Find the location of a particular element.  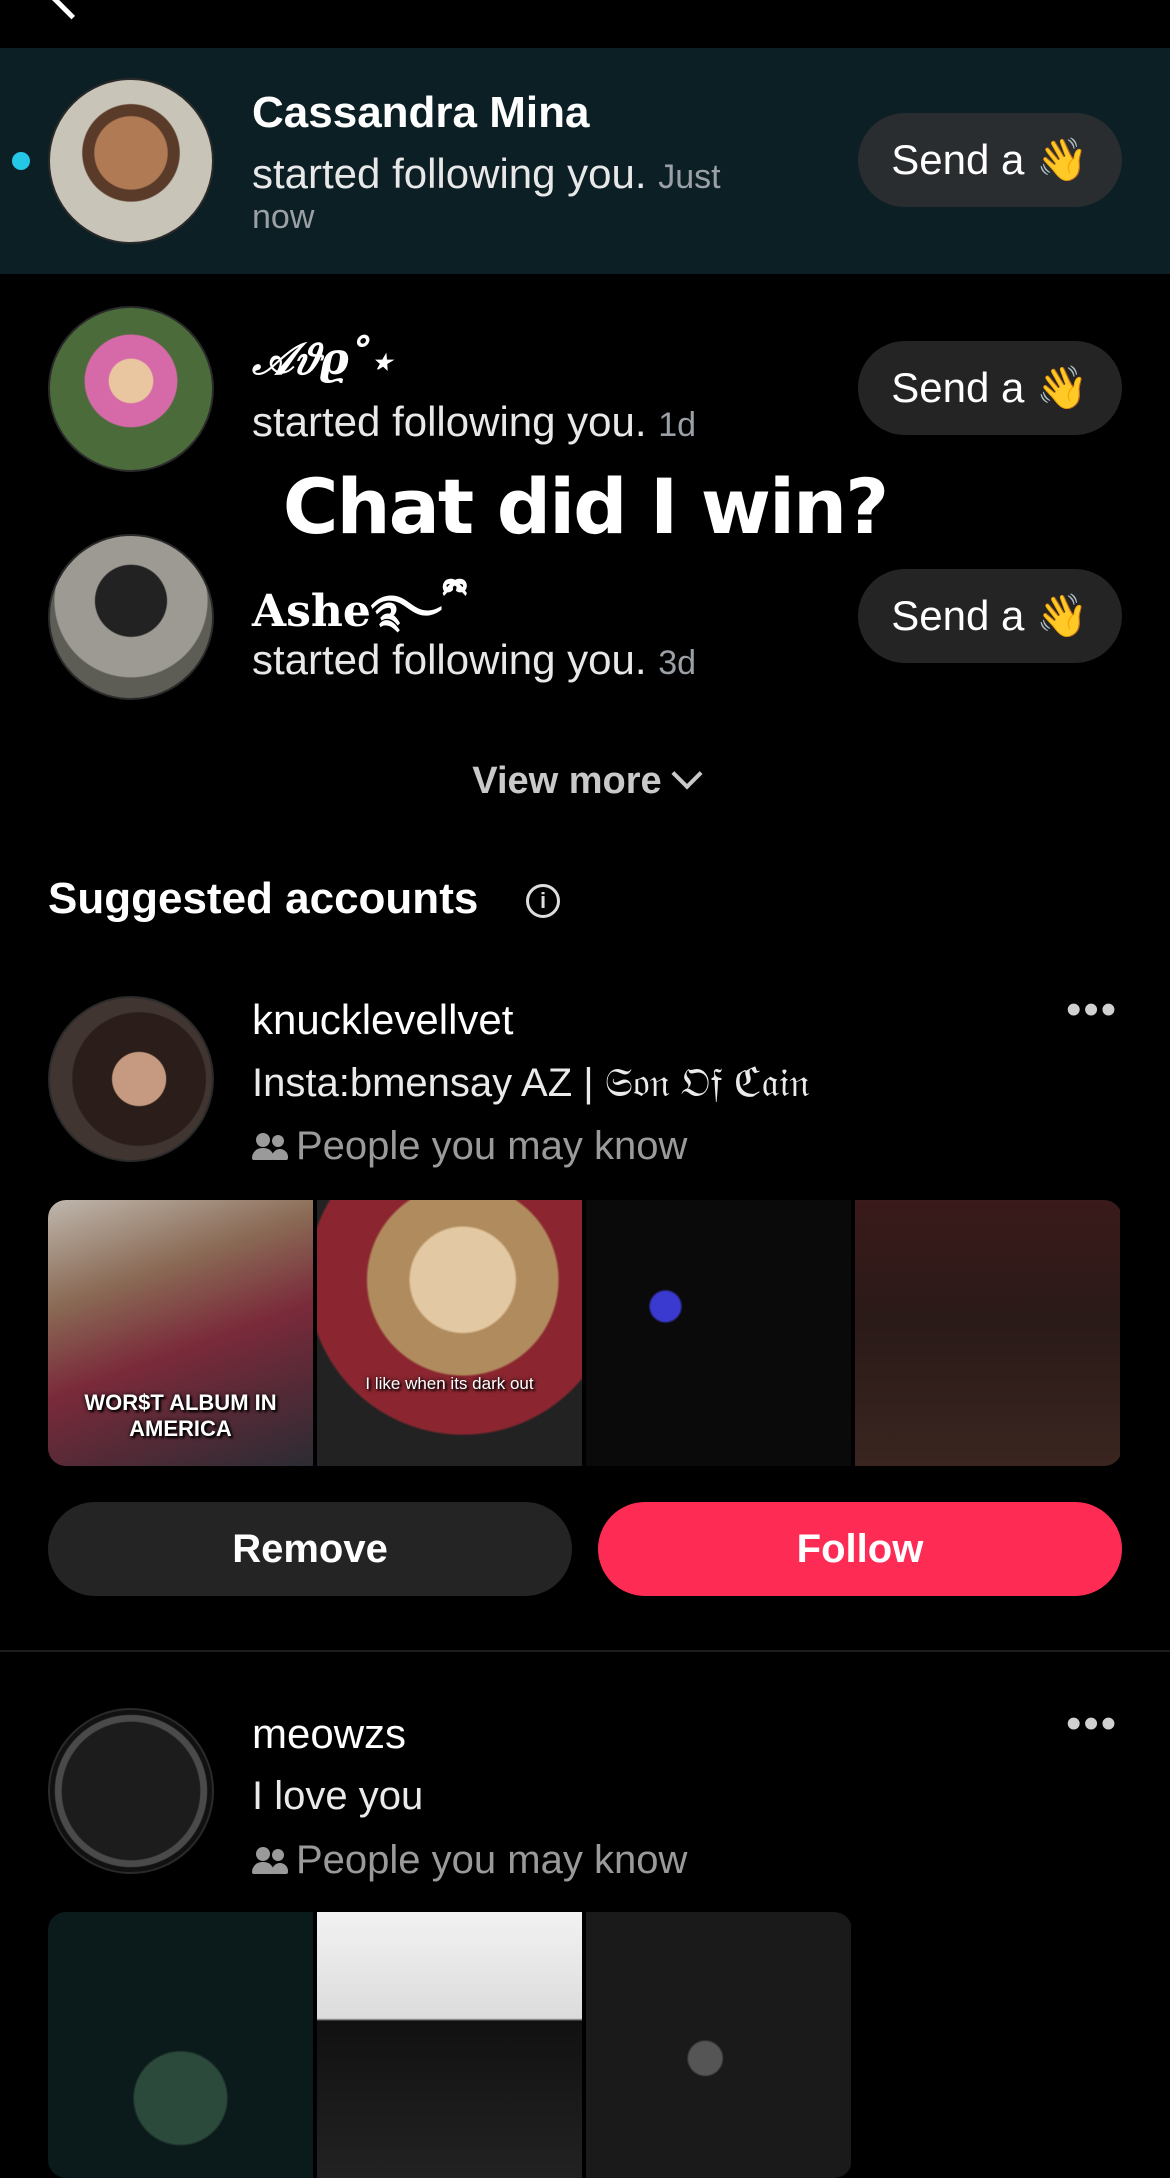

notification-time: 3d is located at coordinates (677, 663).